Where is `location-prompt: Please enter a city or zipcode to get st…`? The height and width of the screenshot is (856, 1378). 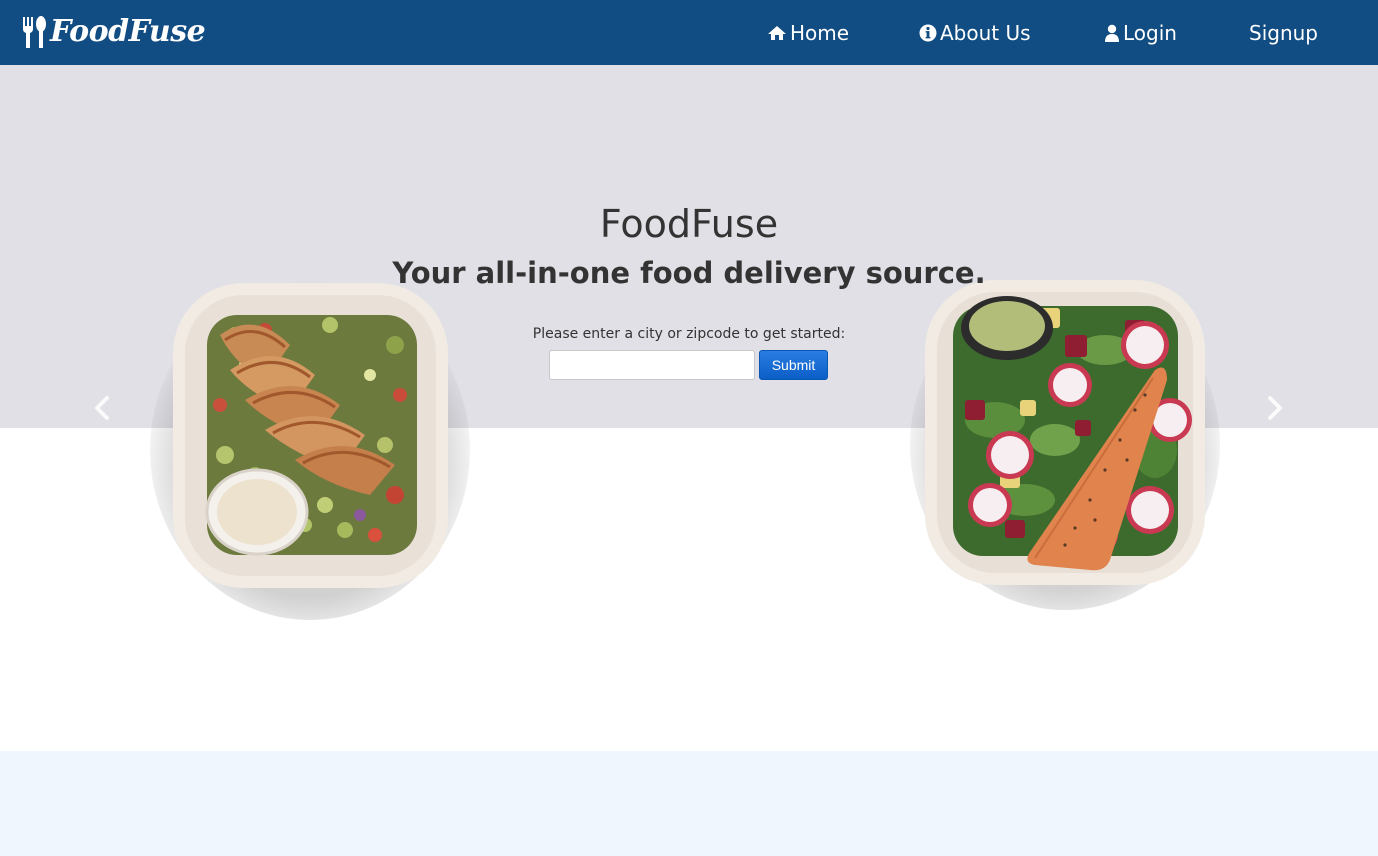 location-prompt: Please enter a city or zipcode to get st… is located at coordinates (689, 334).